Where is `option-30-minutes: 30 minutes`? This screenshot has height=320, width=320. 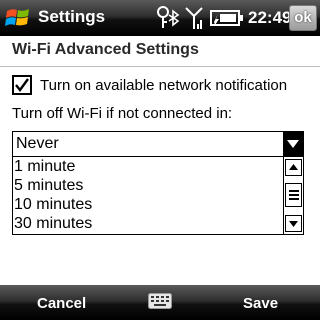
option-30-minutes: 30 minutes is located at coordinates (53, 223).